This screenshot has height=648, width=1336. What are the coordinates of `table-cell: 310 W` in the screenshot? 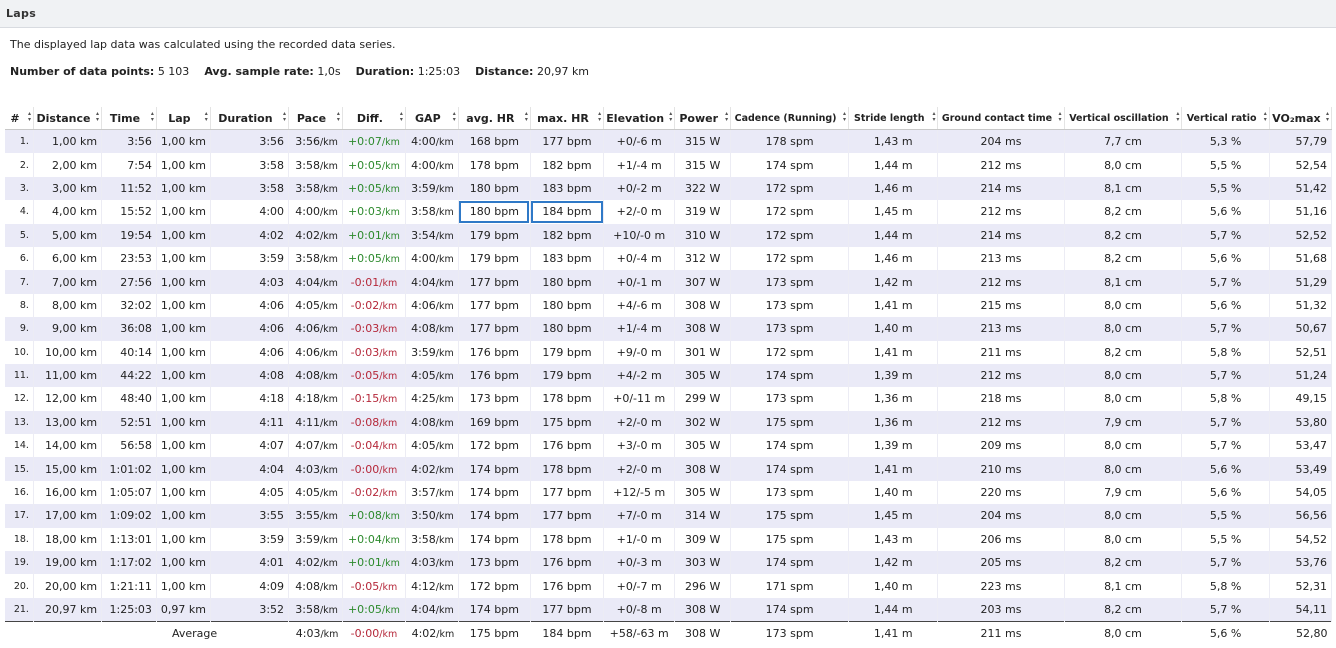 It's located at (703, 235).